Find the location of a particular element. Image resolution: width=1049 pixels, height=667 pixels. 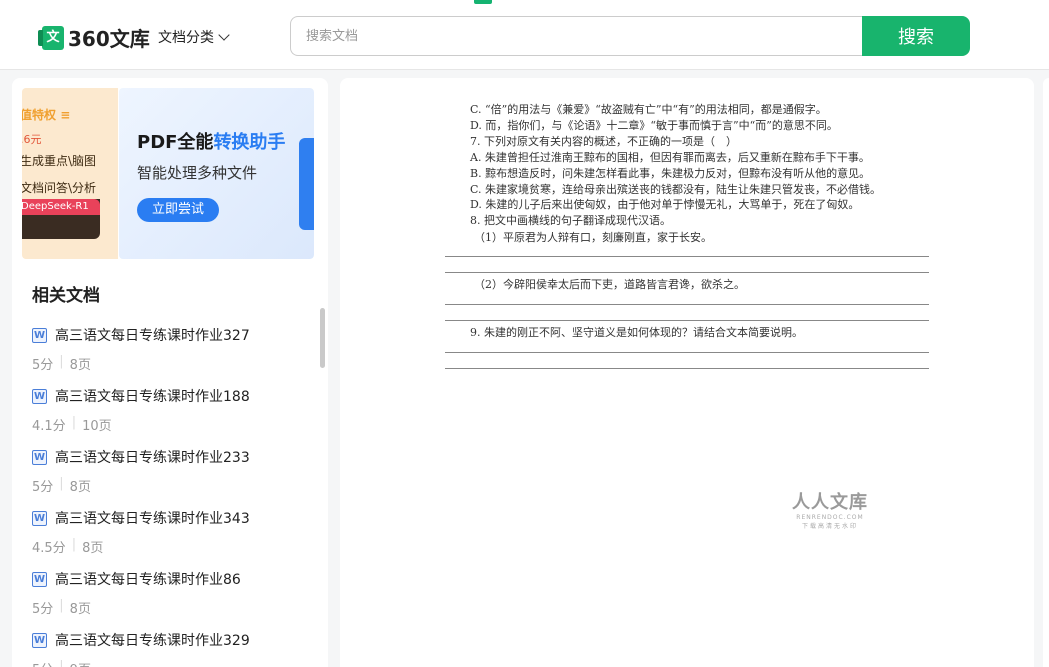

deepseek-tag: DeepSeek-R1 is located at coordinates (61, 207).